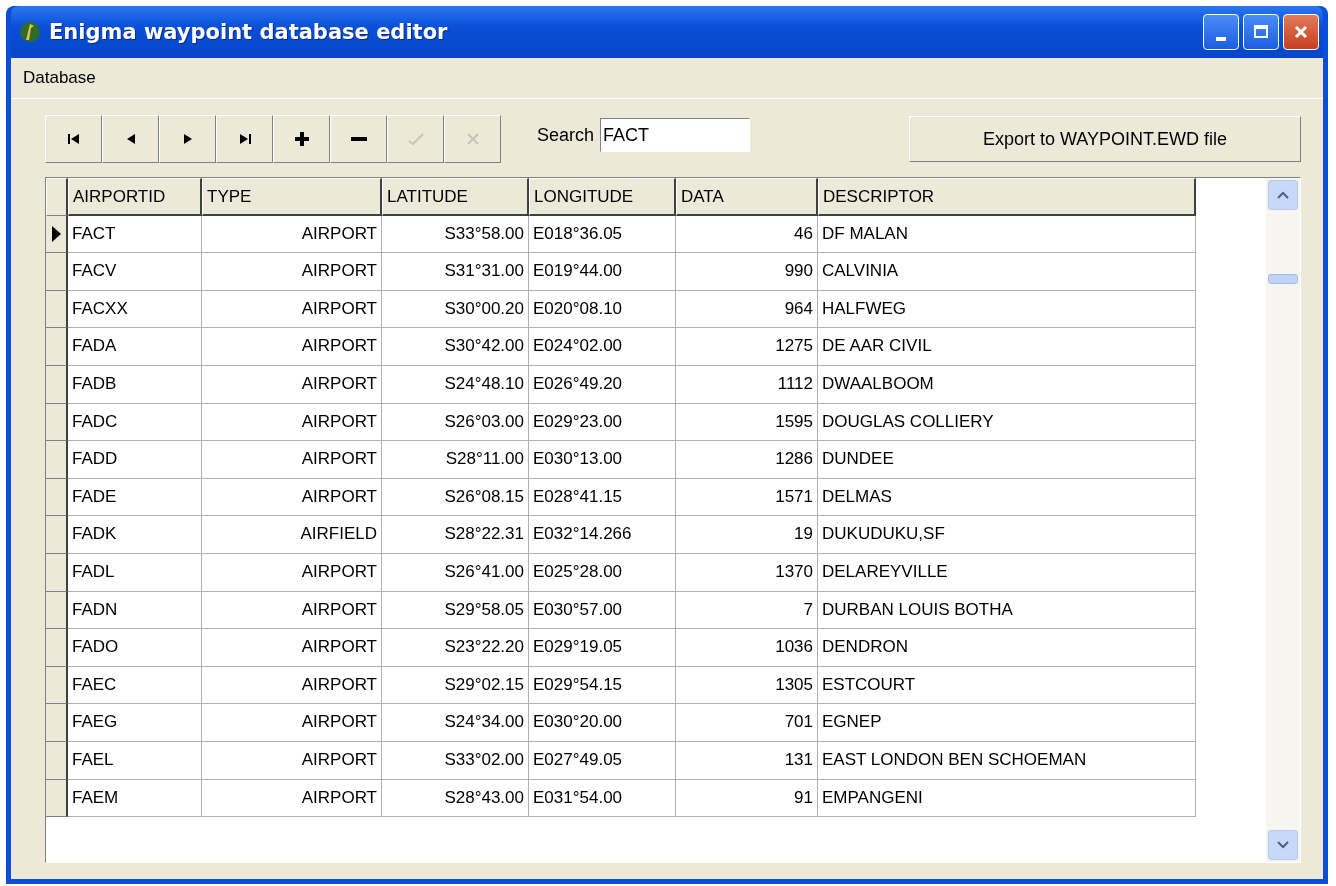  I want to click on close-button, so click(1301, 32).